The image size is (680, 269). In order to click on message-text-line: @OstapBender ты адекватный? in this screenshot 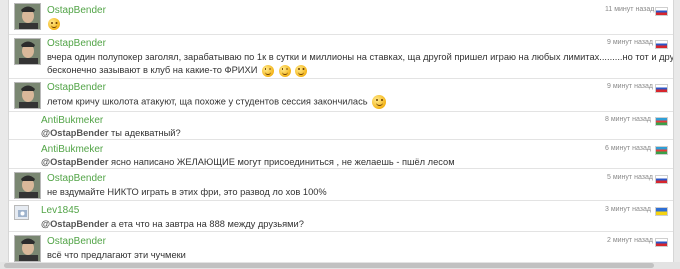, I will do `click(111, 133)`.